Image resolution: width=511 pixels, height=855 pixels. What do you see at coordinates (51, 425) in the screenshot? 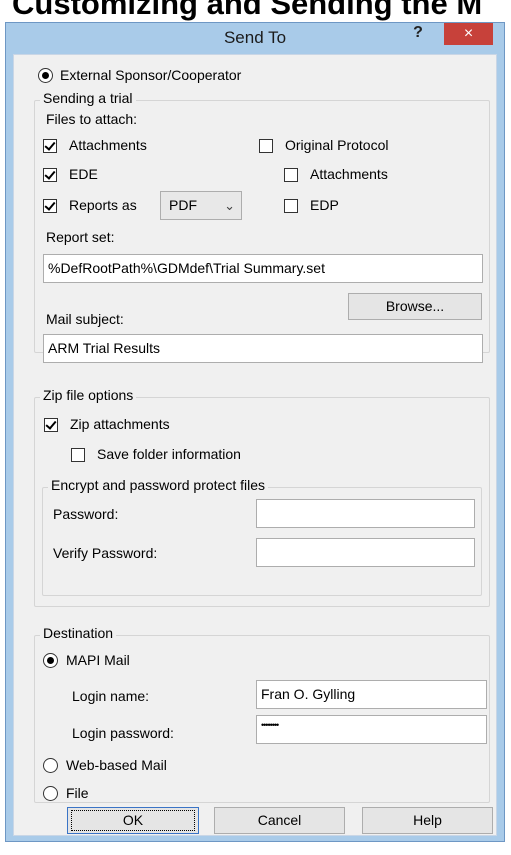
I see `zip-attachments-checkbox` at bounding box center [51, 425].